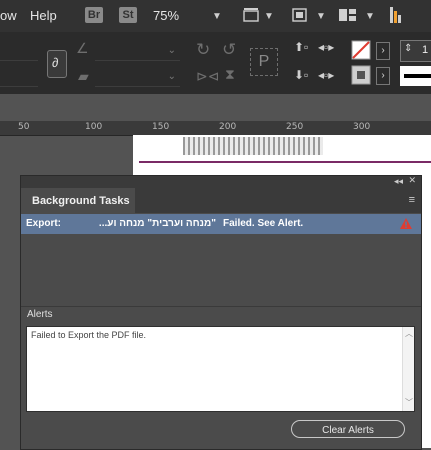 Image resolution: width=431 pixels, height=450 pixels. I want to click on zoom-level: 75%, so click(166, 15).